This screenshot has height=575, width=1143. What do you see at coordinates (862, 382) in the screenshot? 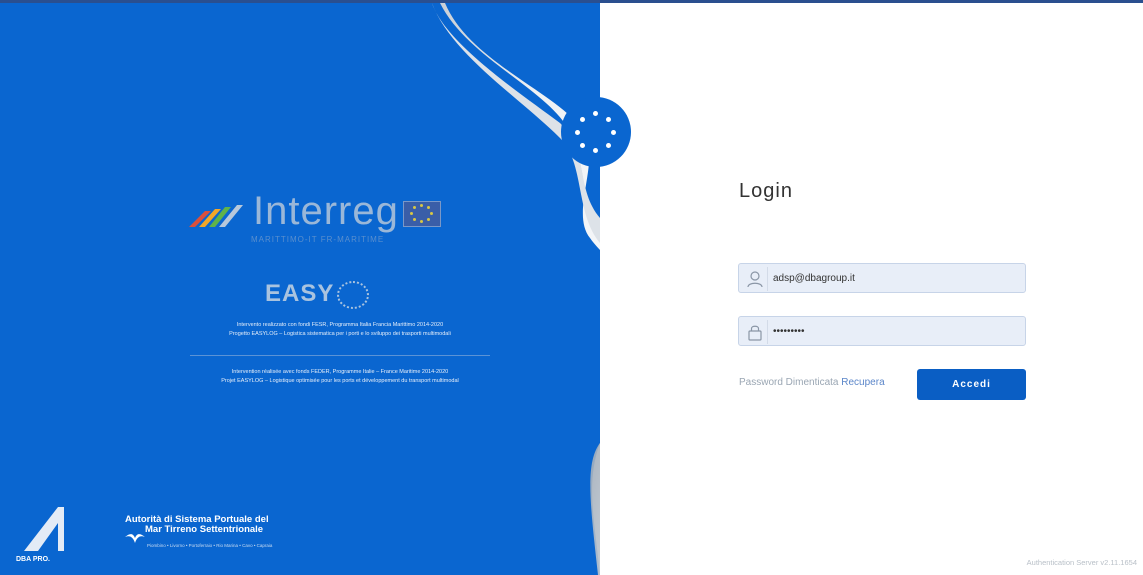
I see `recover-password-link: Recupera` at bounding box center [862, 382].